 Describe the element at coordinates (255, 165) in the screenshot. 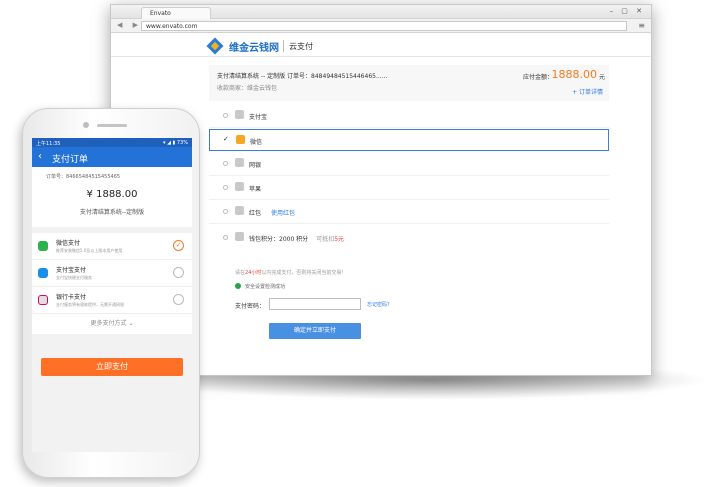

I see `method-label: 网银` at that location.